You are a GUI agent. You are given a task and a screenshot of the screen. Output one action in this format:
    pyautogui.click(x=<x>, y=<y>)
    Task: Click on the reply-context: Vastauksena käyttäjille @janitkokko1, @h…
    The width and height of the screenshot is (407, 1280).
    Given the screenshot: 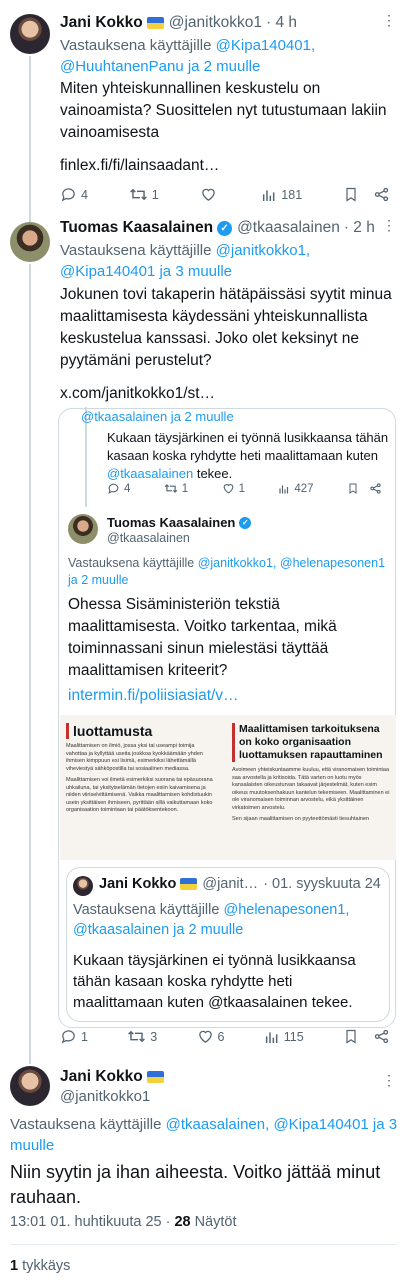 What is the action you would take?
    pyautogui.click(x=227, y=571)
    